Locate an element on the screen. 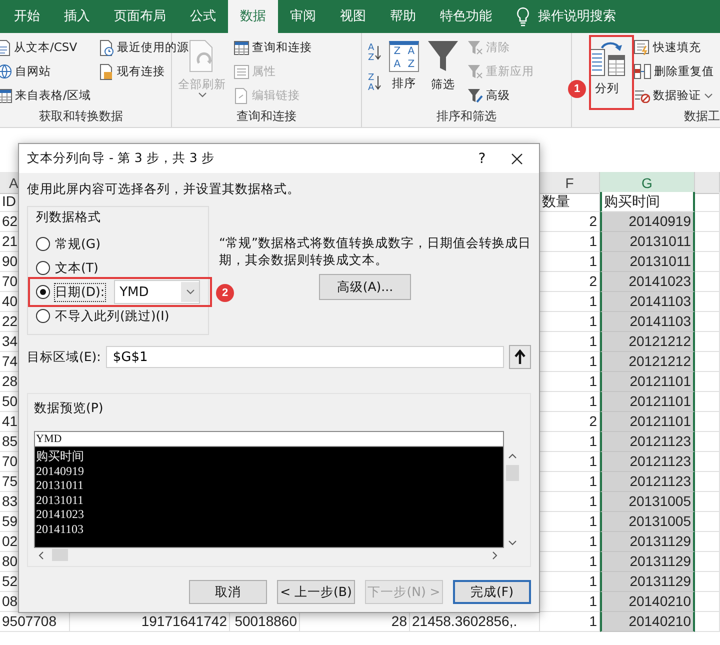  ribbon-tab: 开始 is located at coordinates (27, 16).